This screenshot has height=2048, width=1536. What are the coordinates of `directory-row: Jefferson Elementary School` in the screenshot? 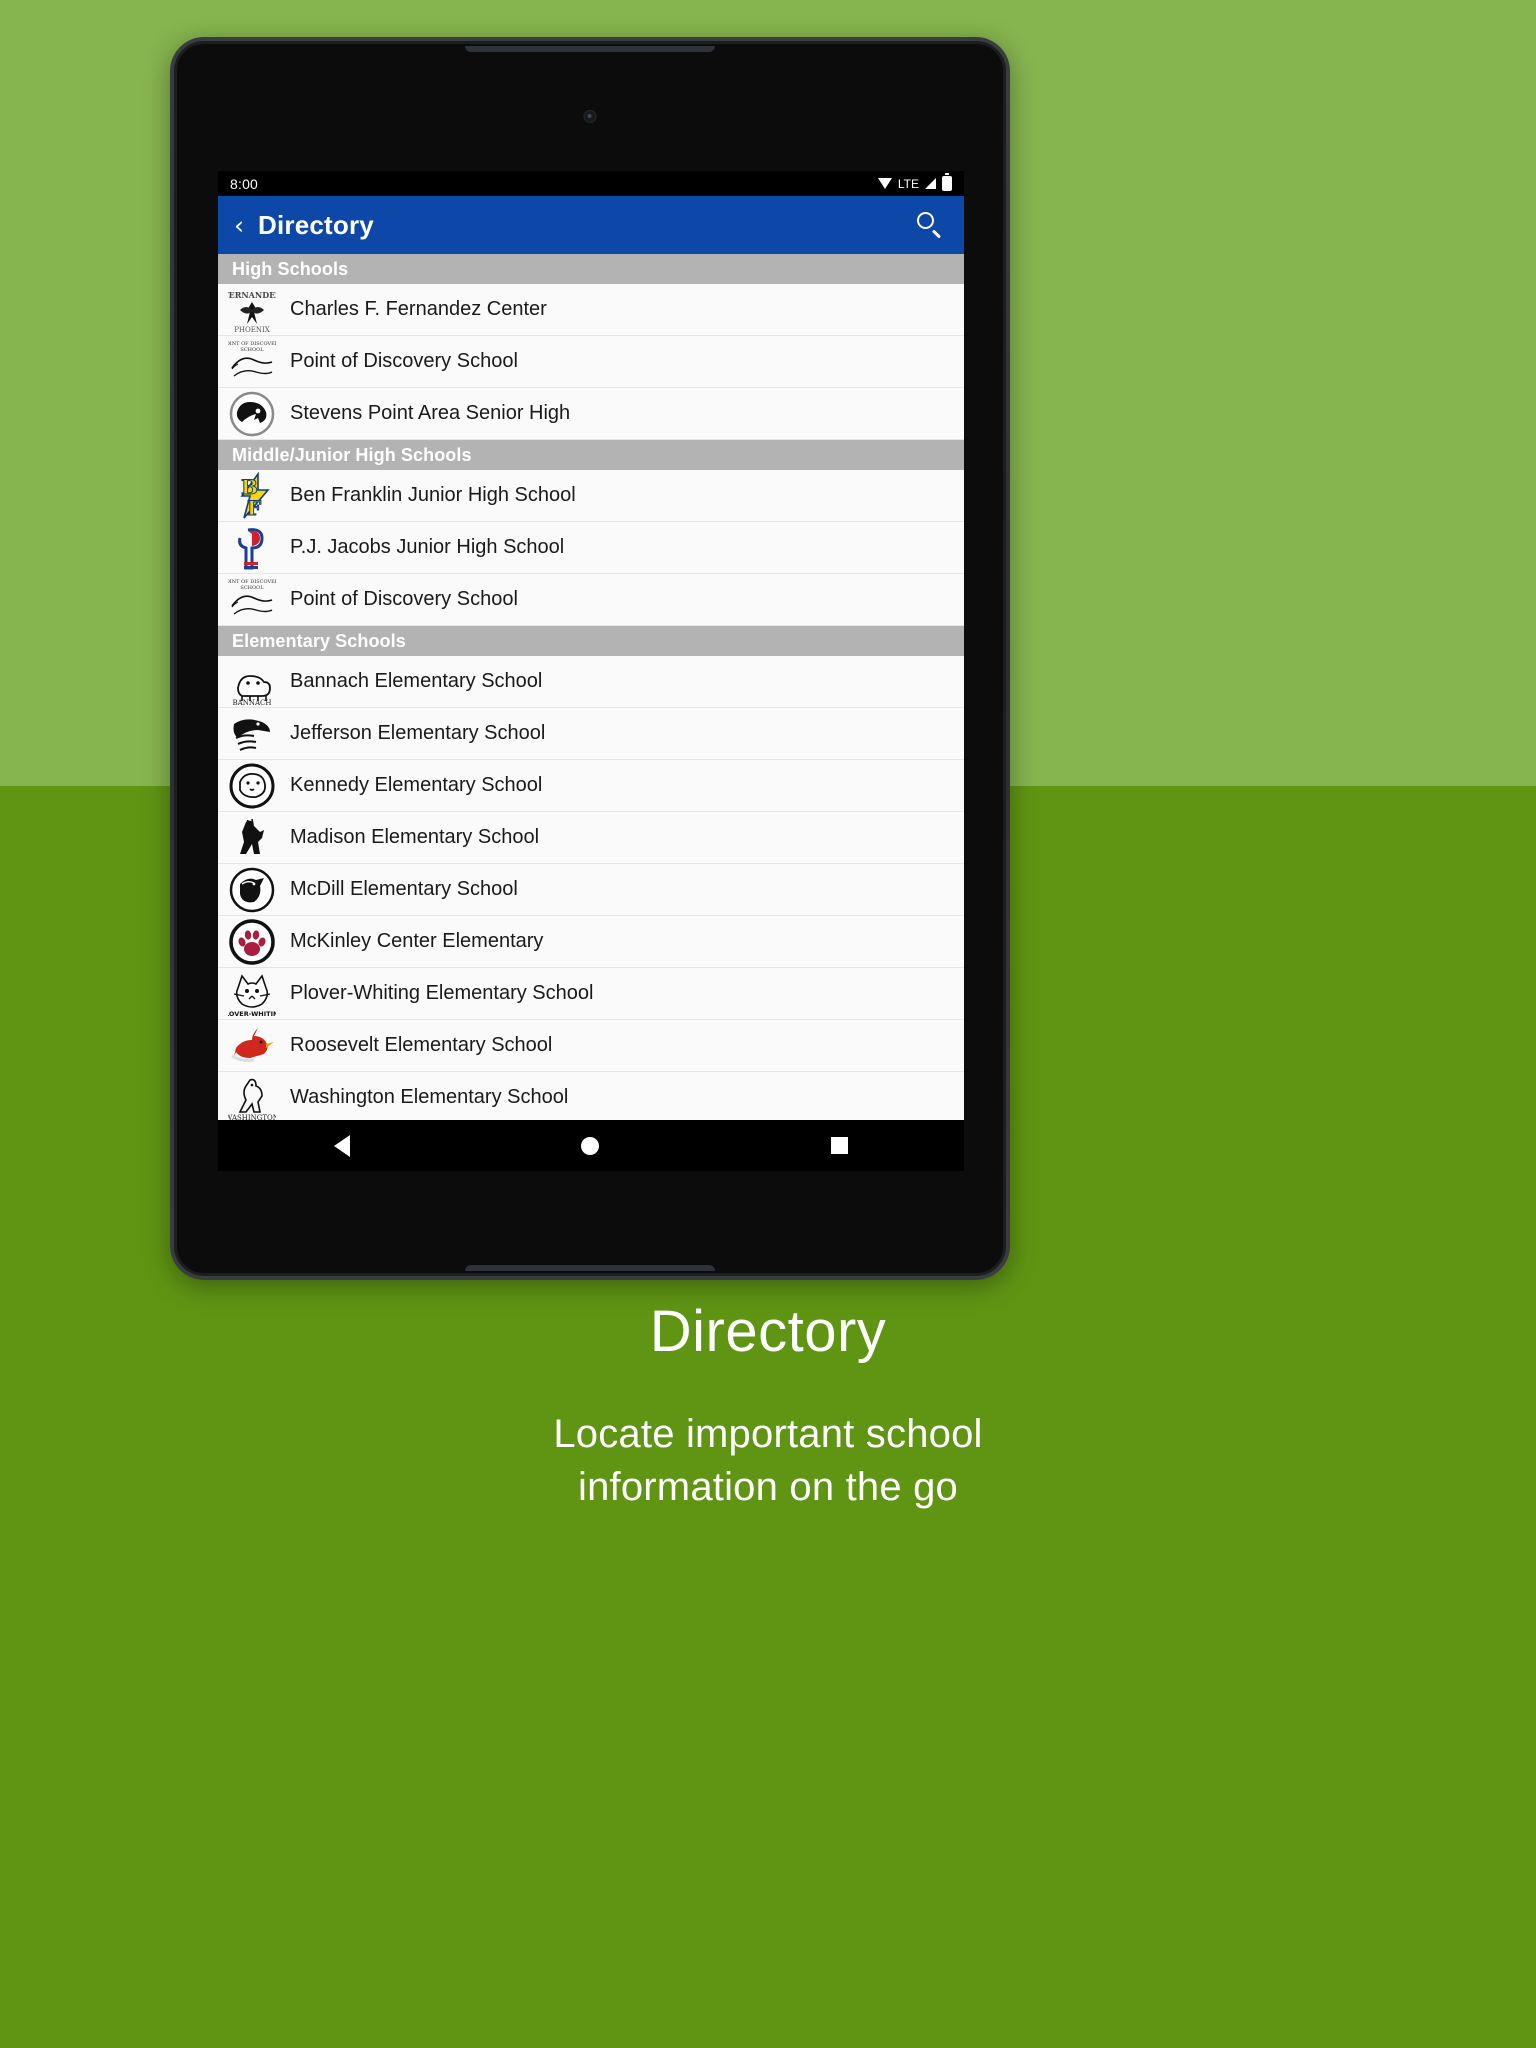 It's located at (591, 734).